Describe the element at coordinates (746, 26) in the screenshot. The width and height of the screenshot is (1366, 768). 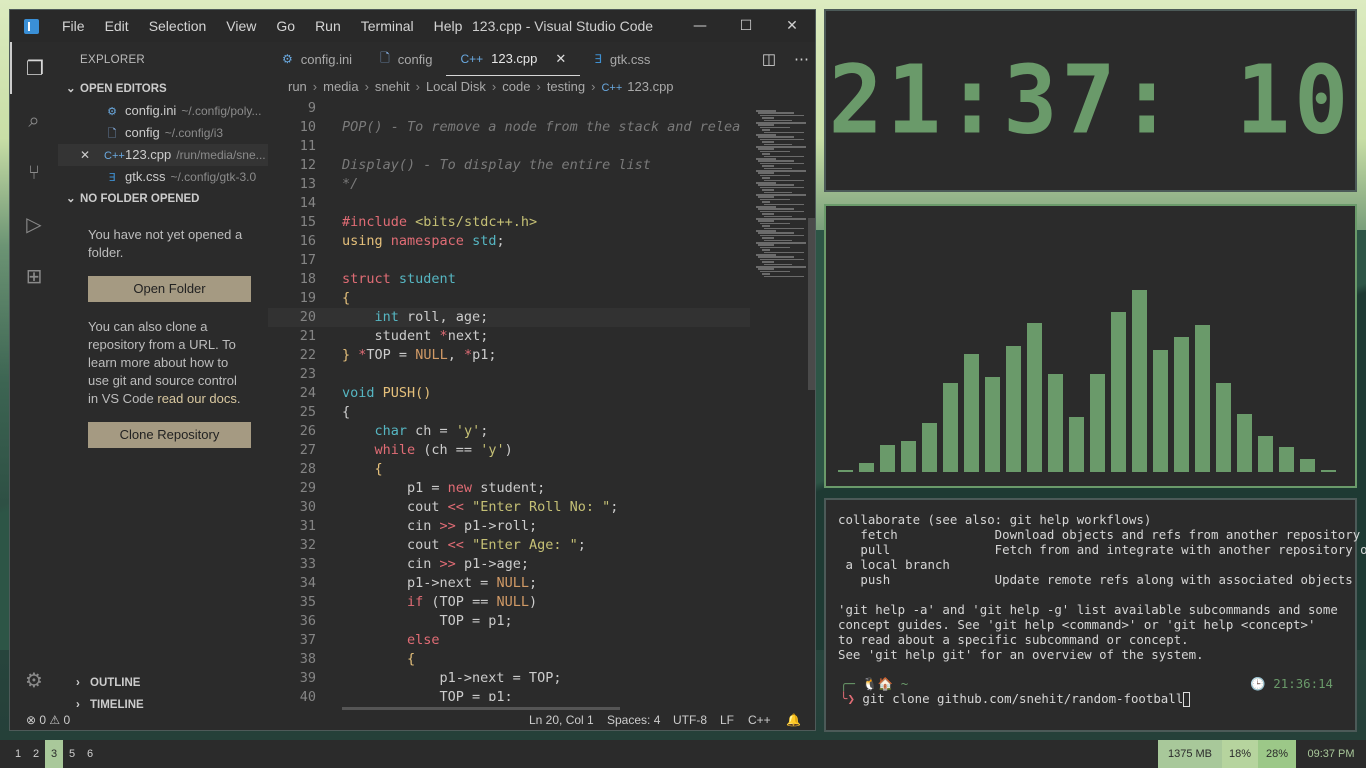
I see `maximize-icon: ☐` at that location.